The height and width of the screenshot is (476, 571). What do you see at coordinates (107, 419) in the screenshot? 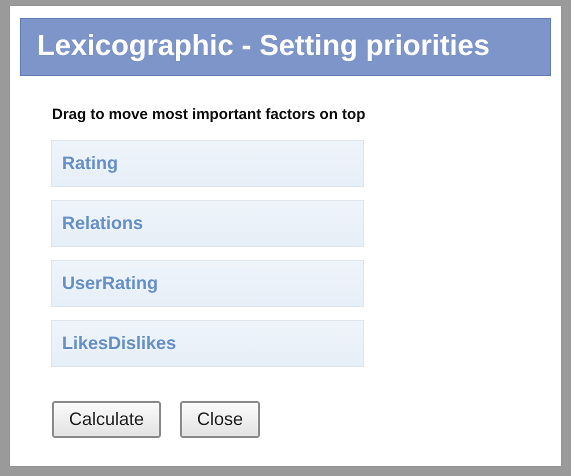
I see `dialog-button: Calculate` at bounding box center [107, 419].